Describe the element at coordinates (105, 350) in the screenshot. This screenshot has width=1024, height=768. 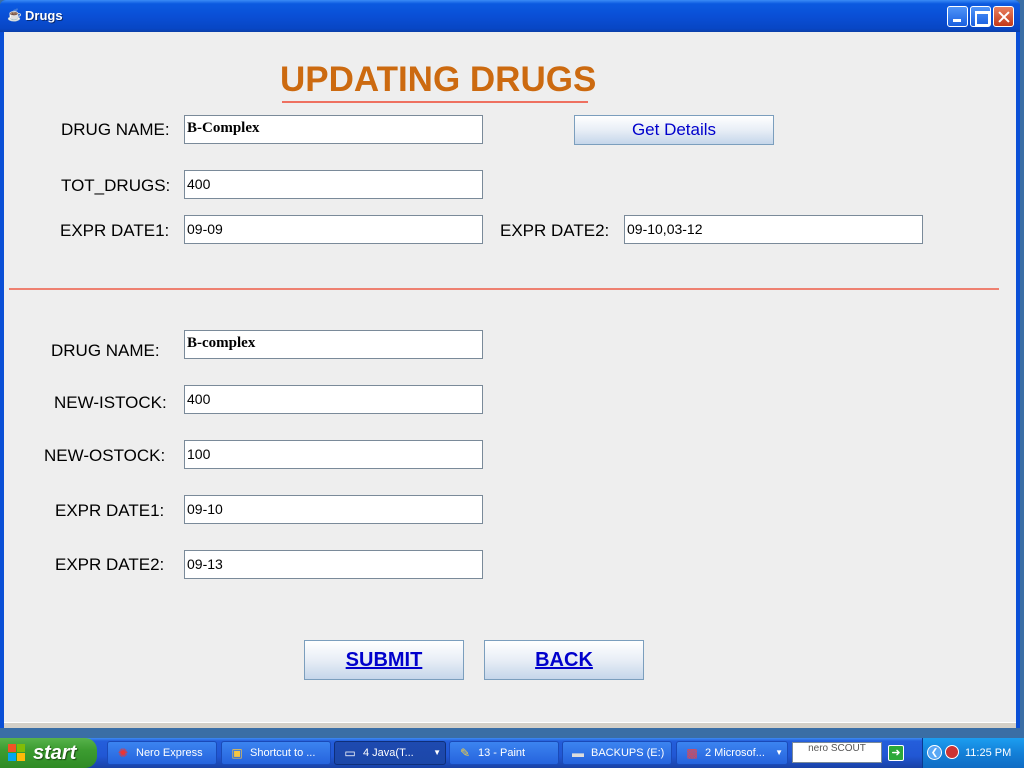
I see `update-drug-name-label: DRUG NAME:` at that location.